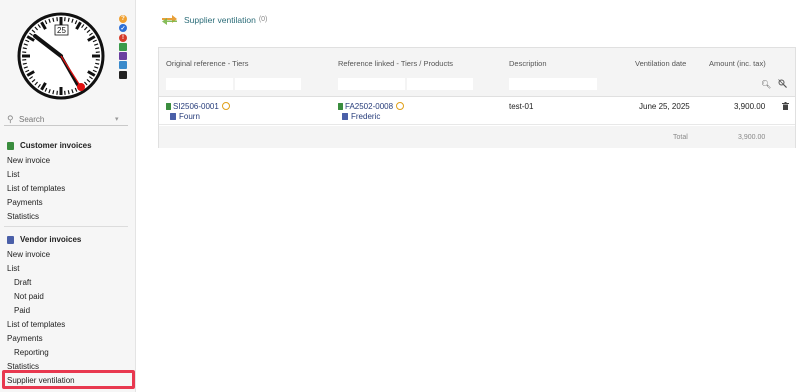 The height and width of the screenshot is (392, 800). Describe the element at coordinates (664, 106) in the screenshot. I see `date-cell: June 25, 2025` at that location.